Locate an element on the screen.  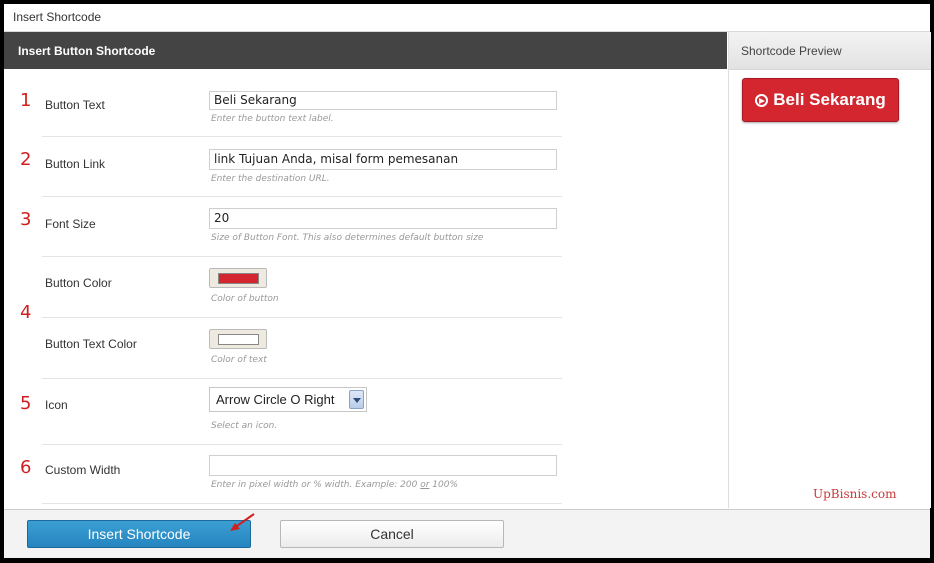
cancel-label: Cancel is located at coordinates (392, 534).